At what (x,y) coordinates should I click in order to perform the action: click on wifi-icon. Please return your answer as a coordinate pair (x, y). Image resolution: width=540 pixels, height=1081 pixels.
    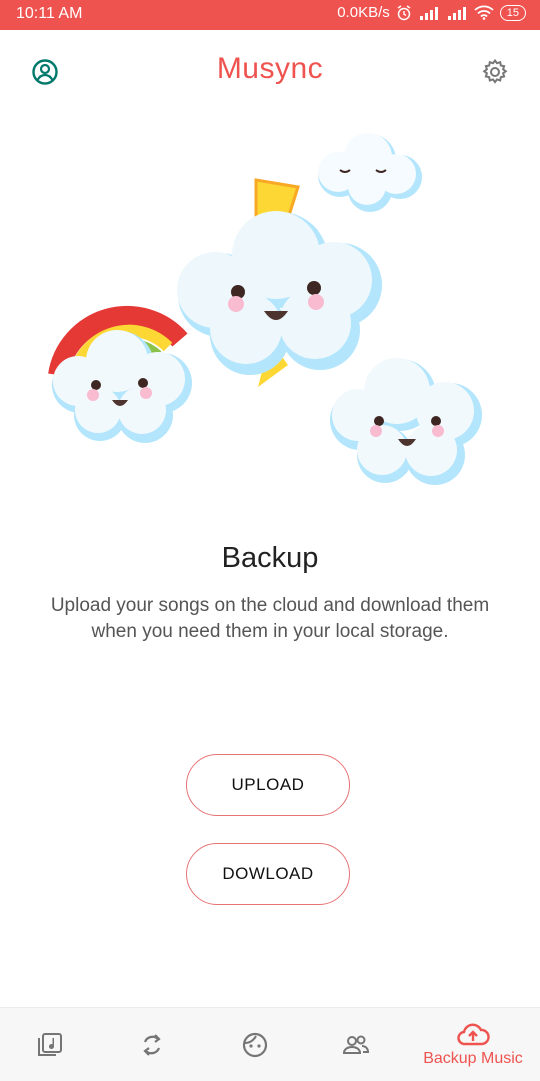
    Looking at the image, I should click on (484, 12).